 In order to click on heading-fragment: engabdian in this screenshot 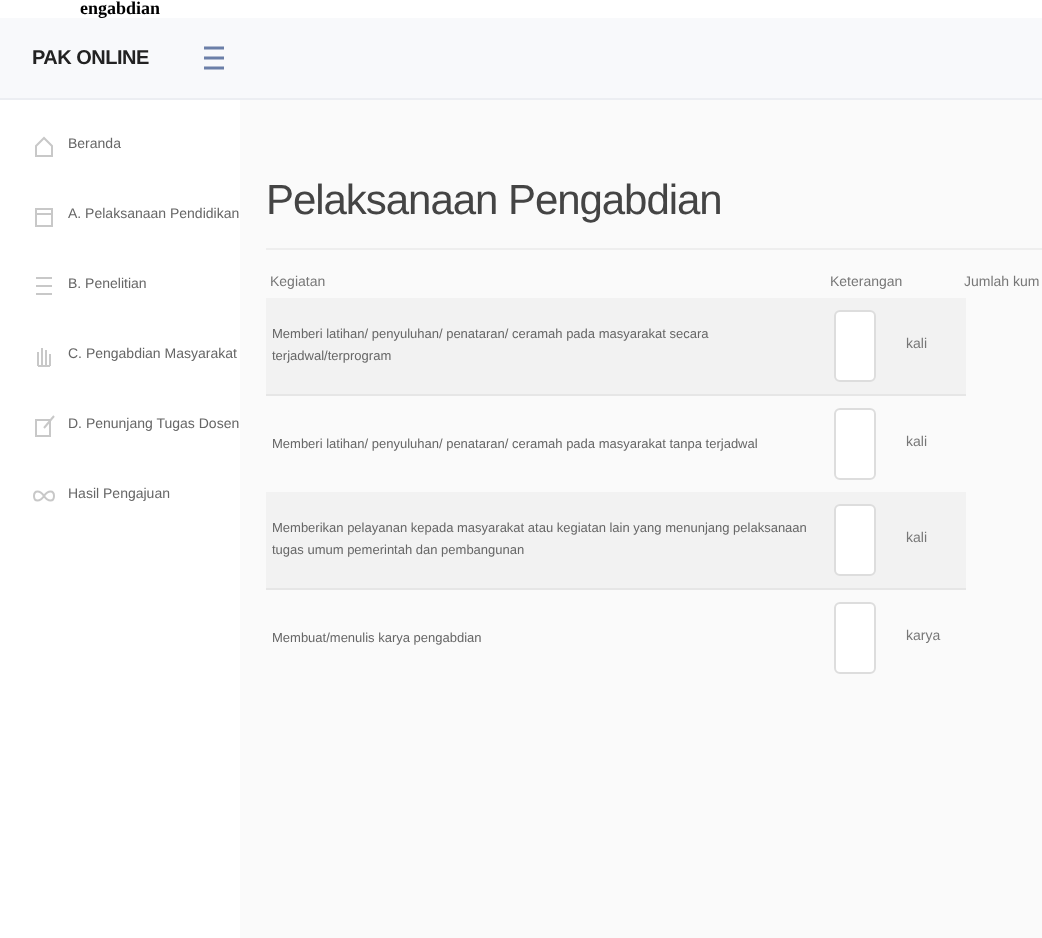, I will do `click(120, 9)`.